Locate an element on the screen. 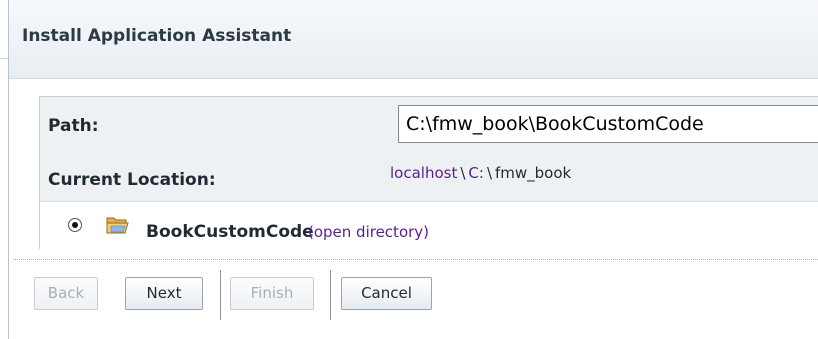  path-label: Path: is located at coordinates (73, 126).